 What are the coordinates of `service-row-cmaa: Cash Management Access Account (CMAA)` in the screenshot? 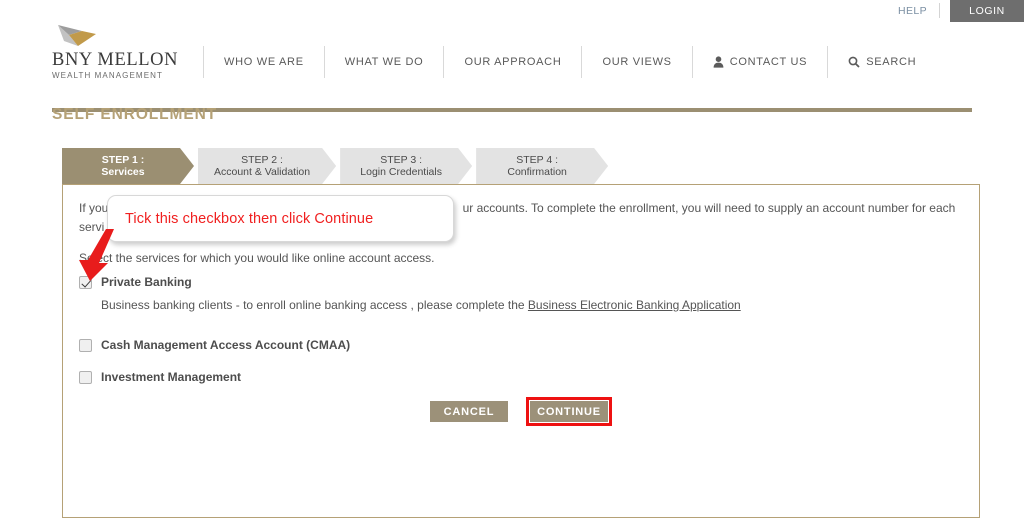 It's located at (521, 345).